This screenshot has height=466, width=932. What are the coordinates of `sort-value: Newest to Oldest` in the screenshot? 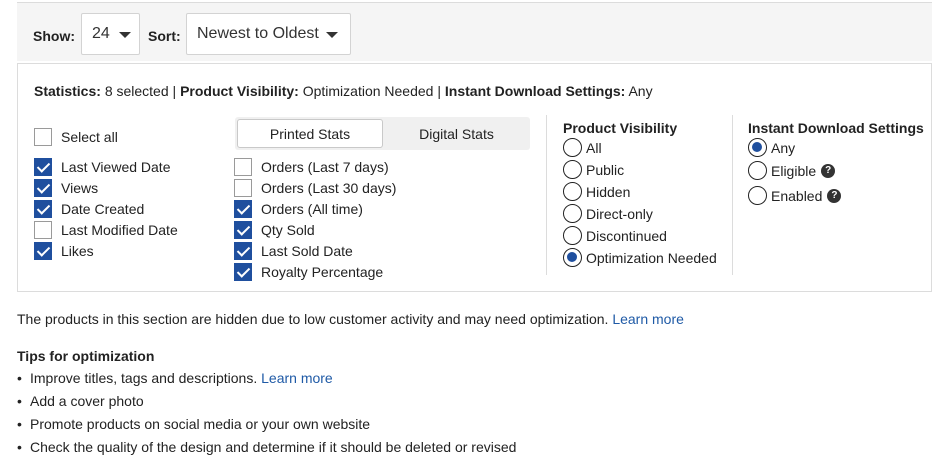 It's located at (258, 33).